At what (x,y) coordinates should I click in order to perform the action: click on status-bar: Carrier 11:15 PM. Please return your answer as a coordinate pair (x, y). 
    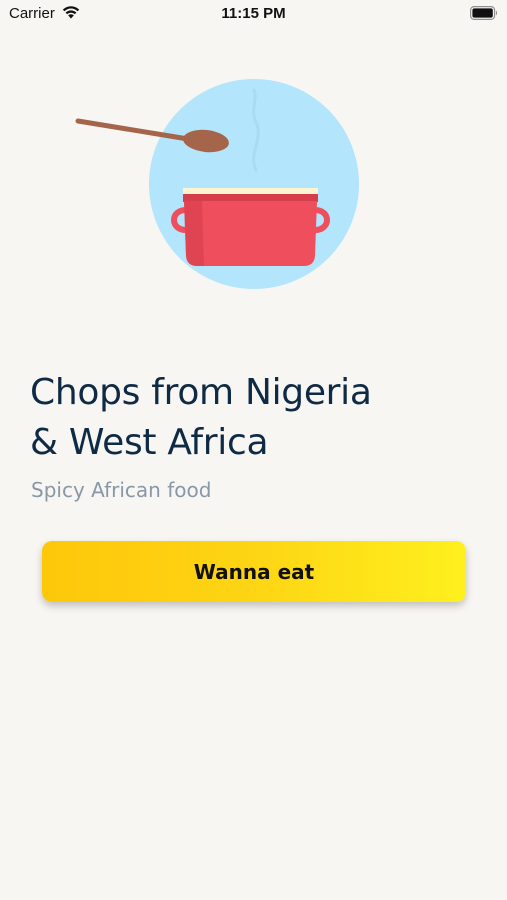
    Looking at the image, I should click on (253, 14).